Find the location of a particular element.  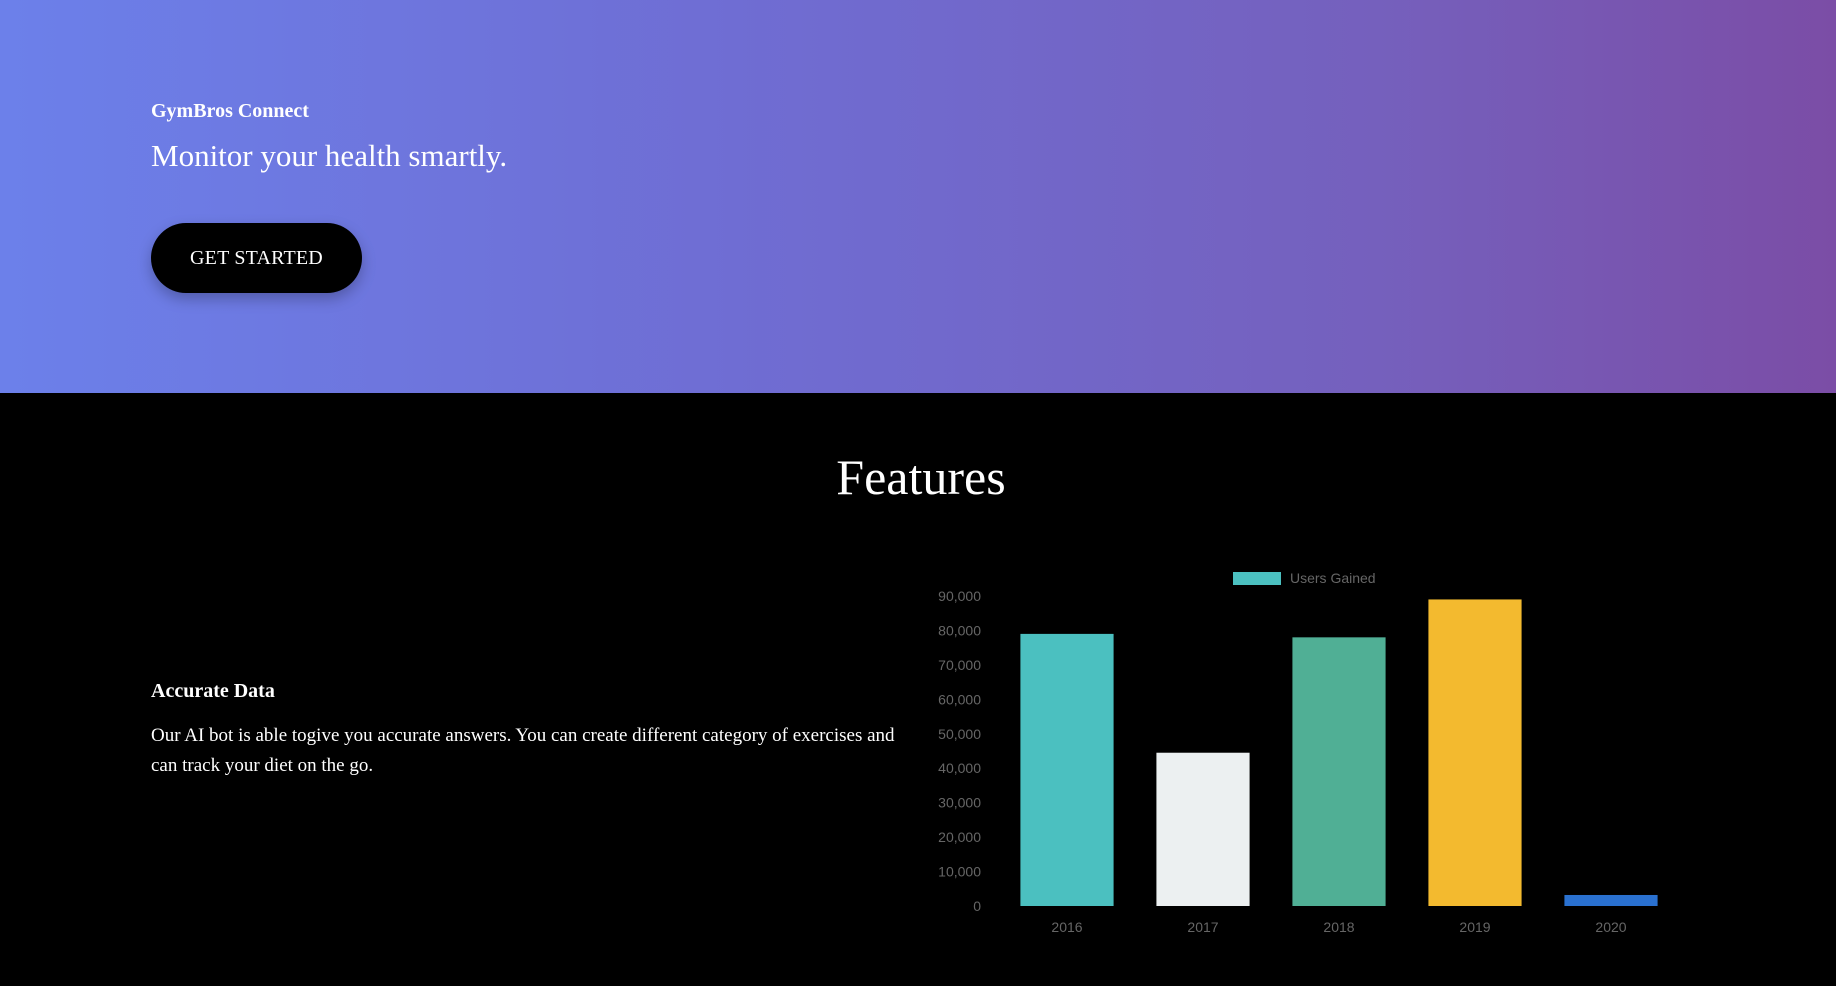

legend-label: Users Gained is located at coordinates (1333, 578).